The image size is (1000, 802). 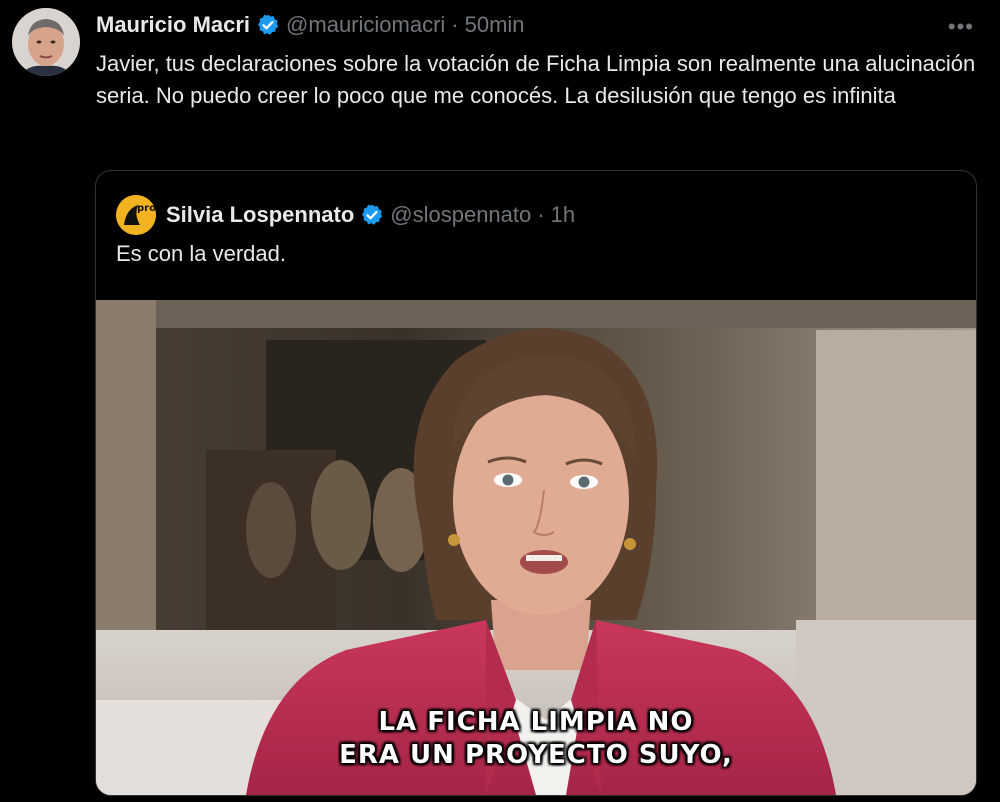 I want to click on quoted-avatar-label: pro, so click(x=146, y=208).